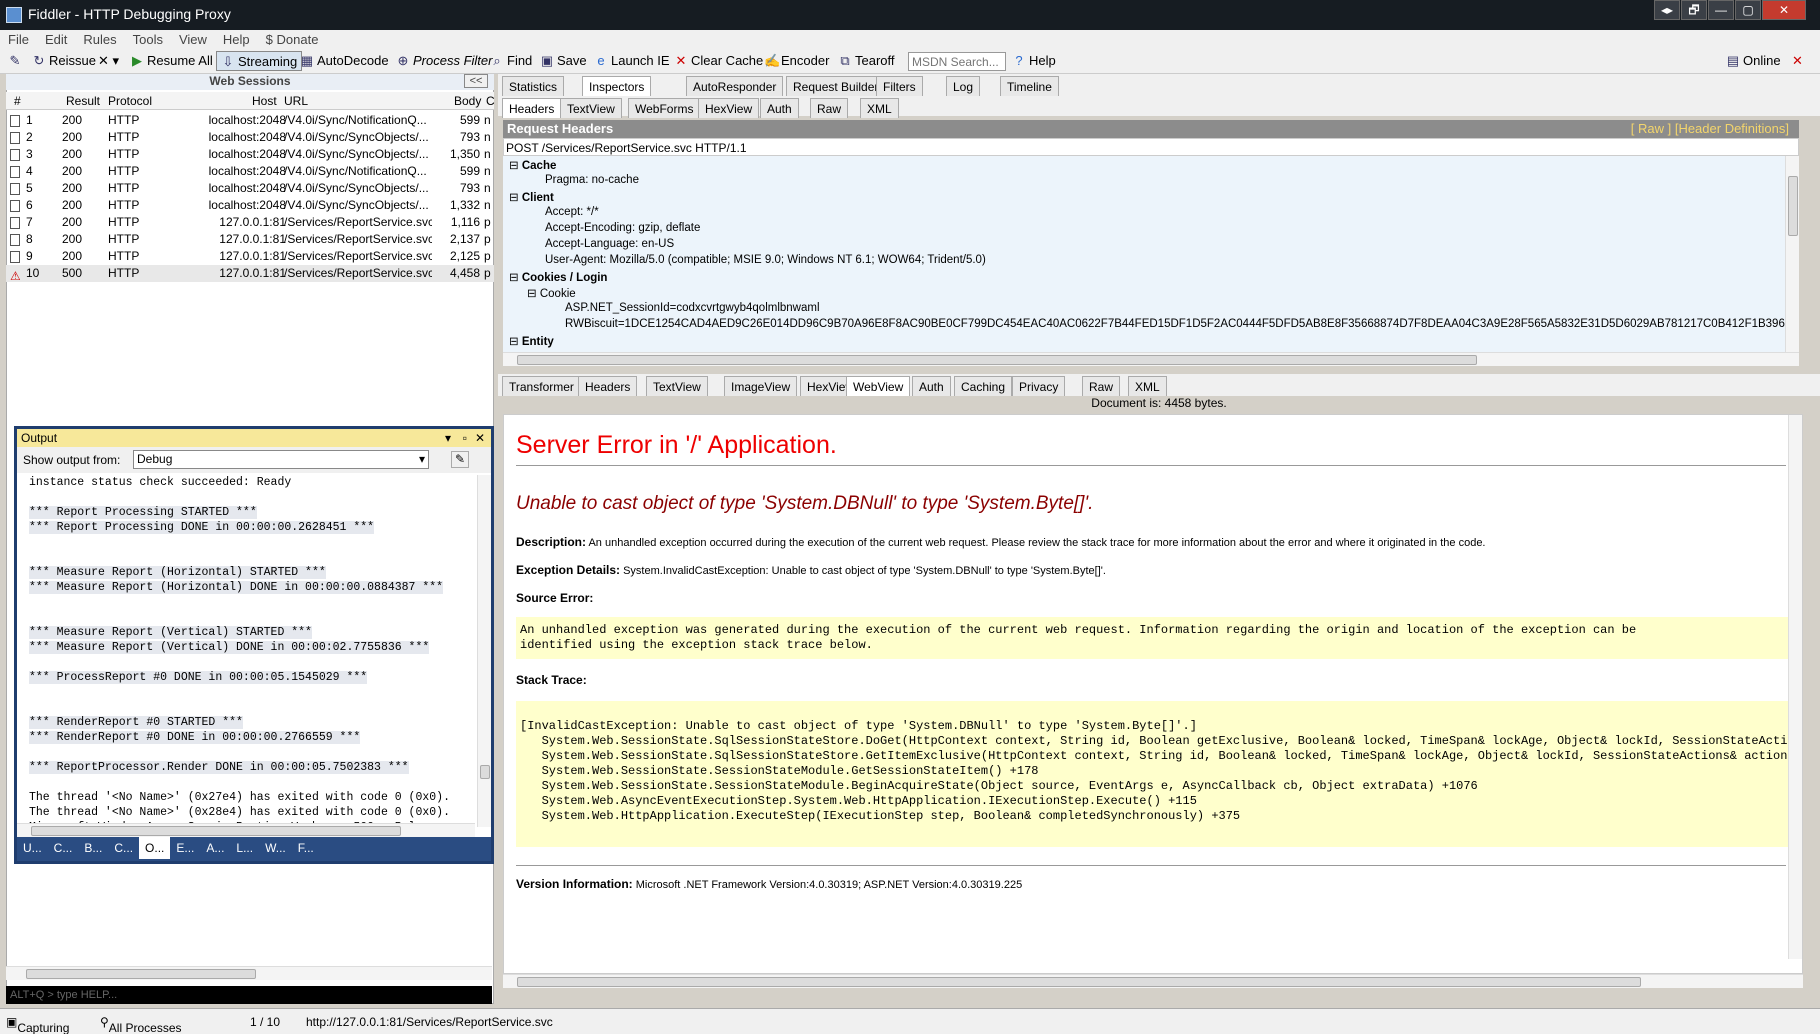 This screenshot has width=1820, height=1034. I want to click on resume-all-button: ▶ Resume All, so click(171, 61).